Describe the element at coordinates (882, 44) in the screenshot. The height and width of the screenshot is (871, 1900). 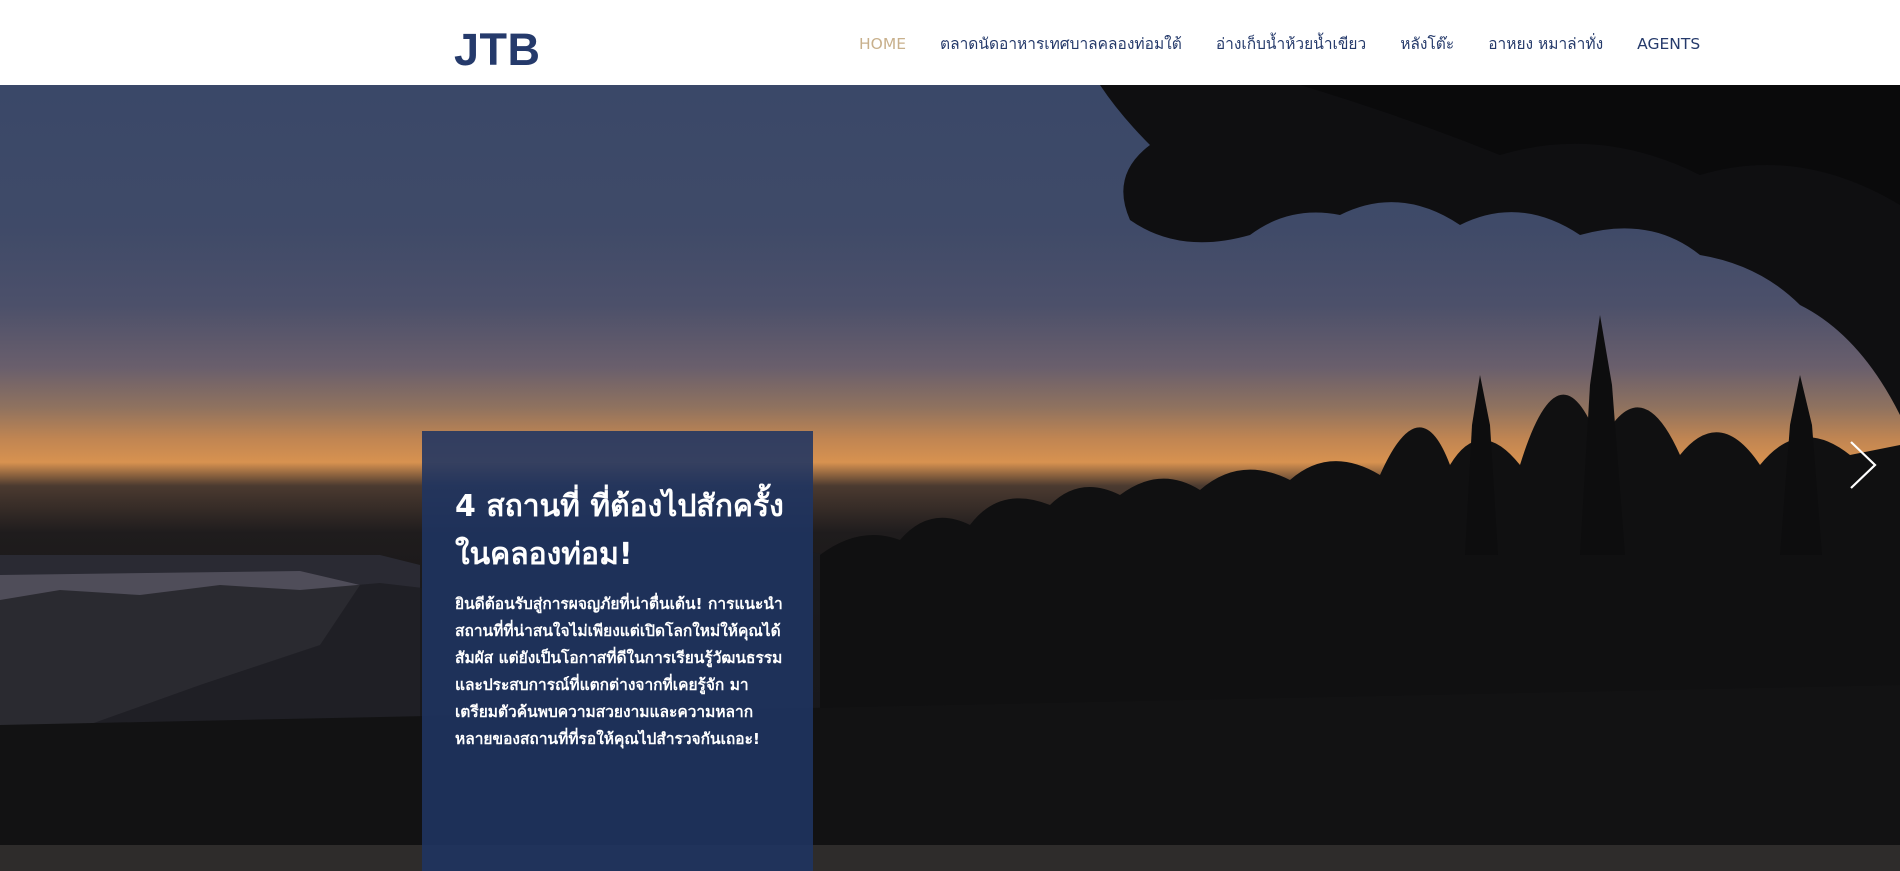
I see `nav-item-home: HOME` at that location.